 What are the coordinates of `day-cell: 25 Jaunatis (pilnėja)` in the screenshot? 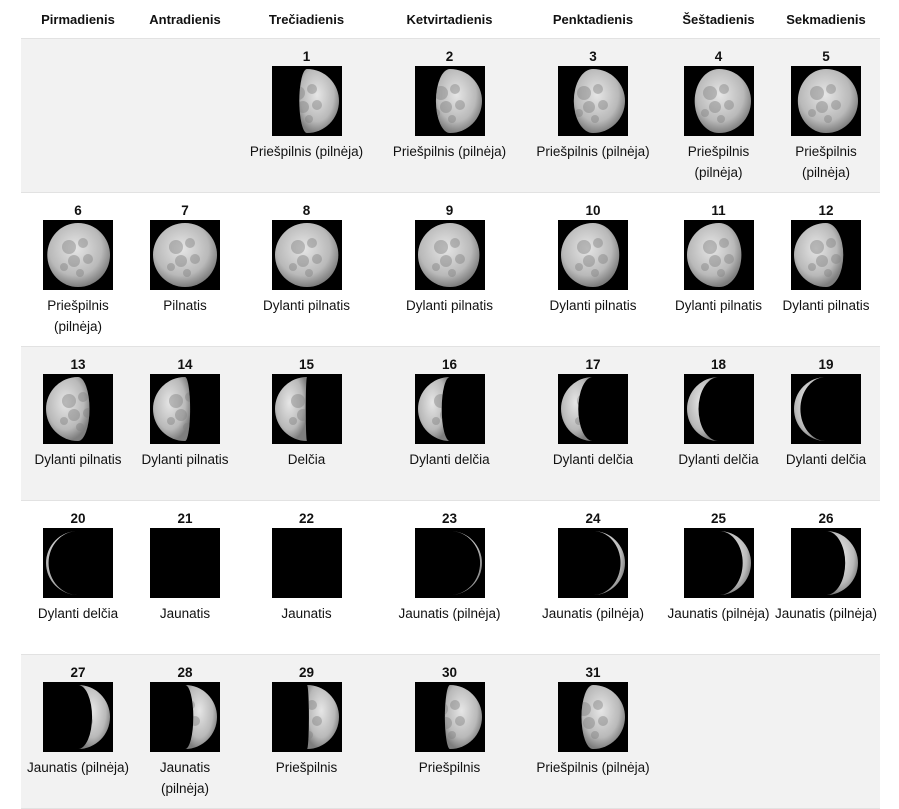 It's located at (718, 577).